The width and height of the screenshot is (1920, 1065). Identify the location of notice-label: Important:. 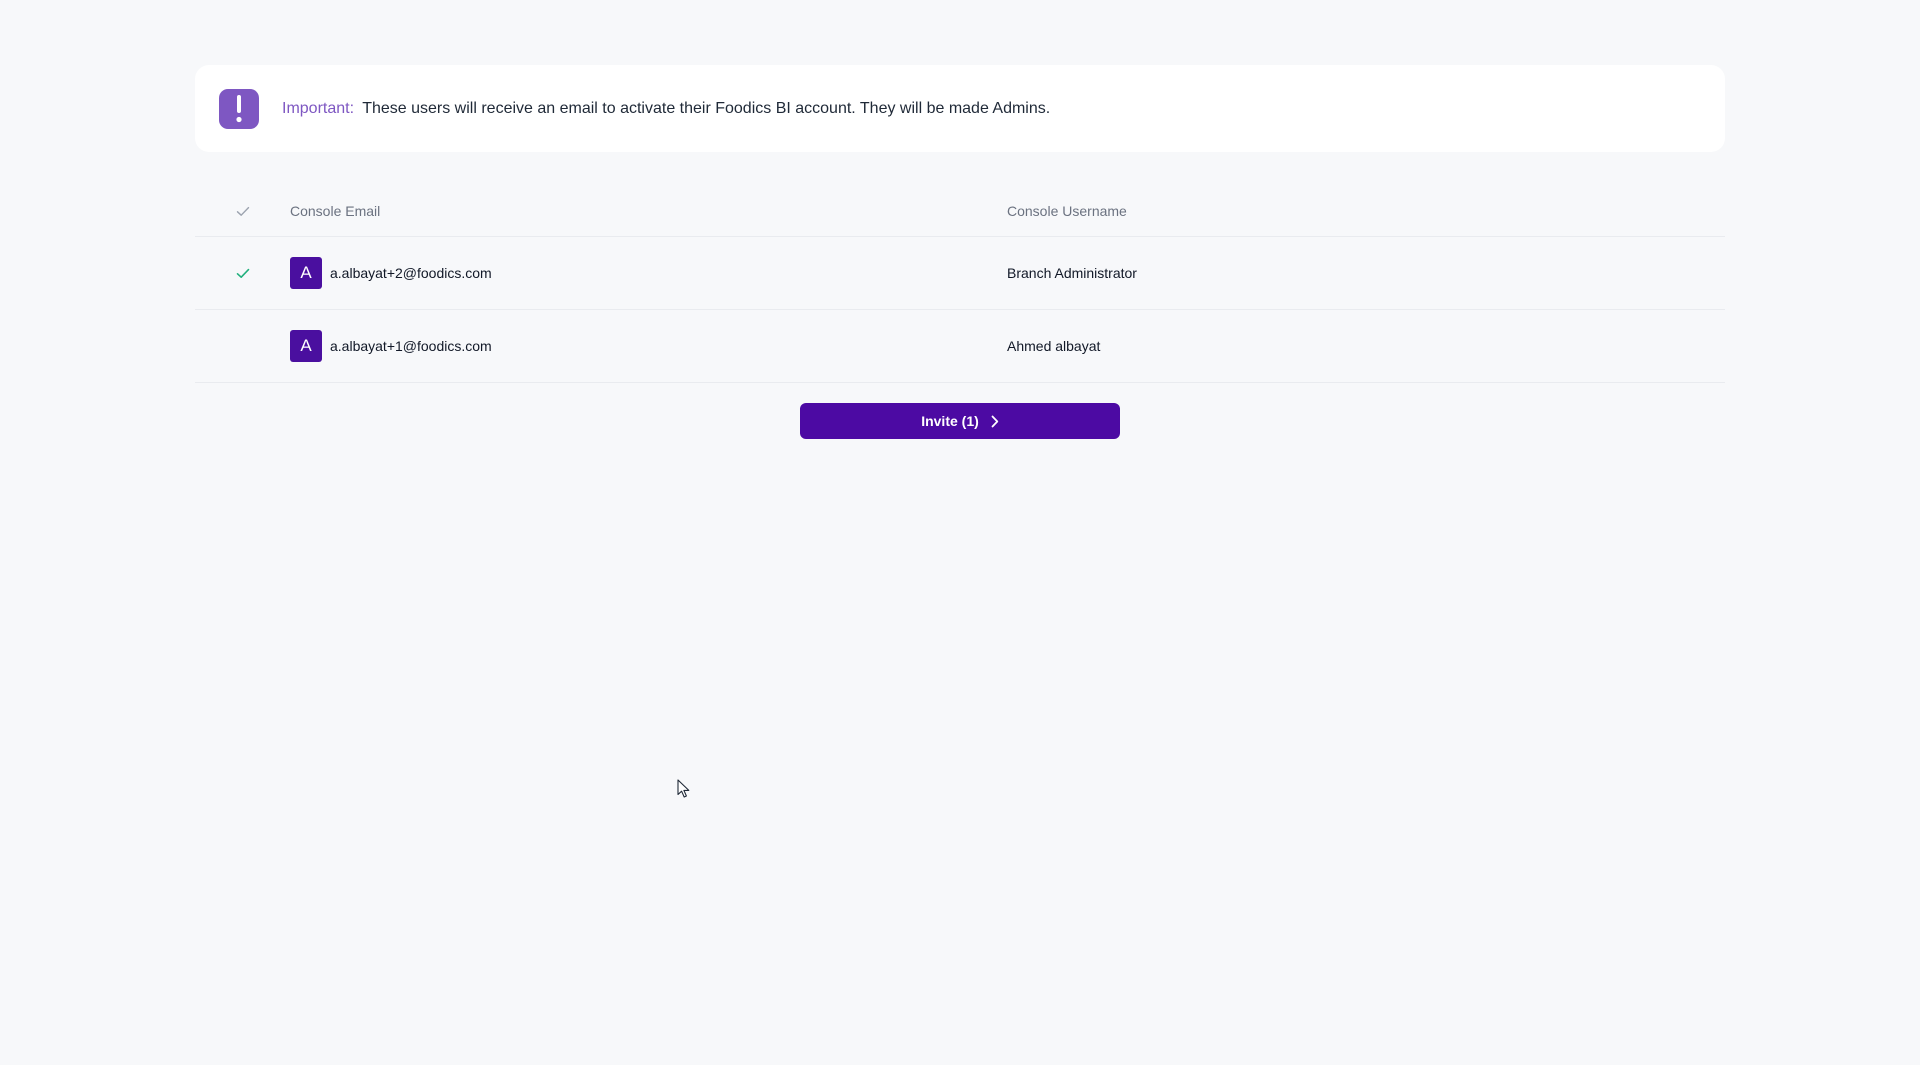
(318, 108).